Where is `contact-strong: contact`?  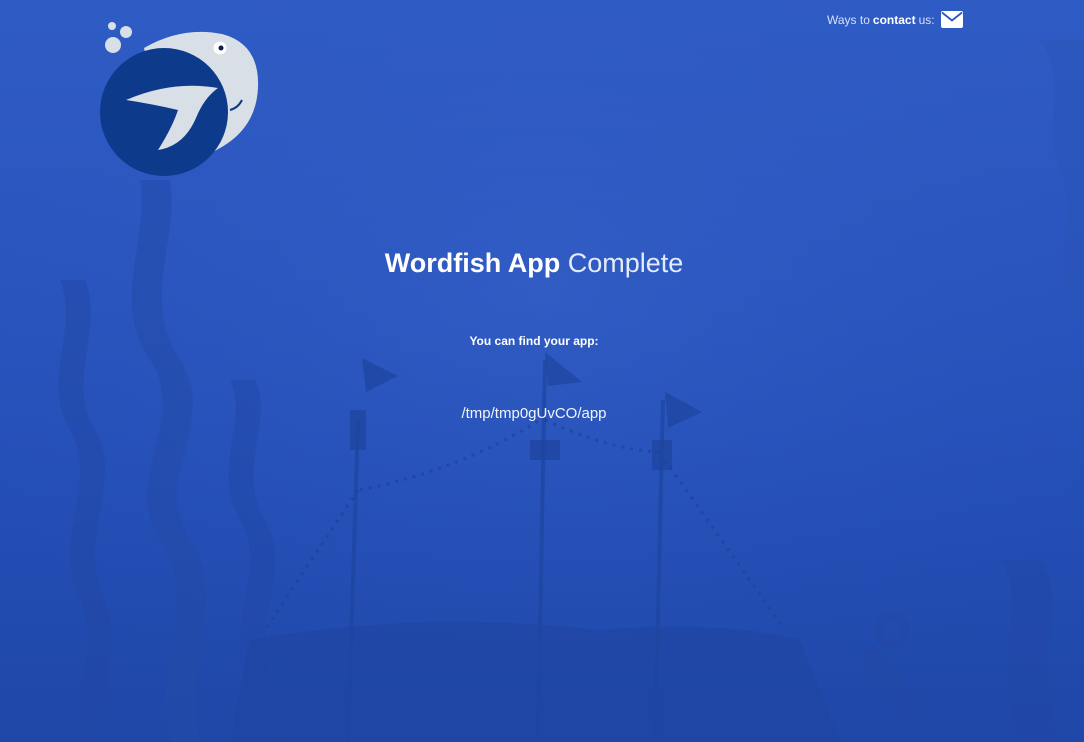
contact-strong: contact is located at coordinates (894, 20).